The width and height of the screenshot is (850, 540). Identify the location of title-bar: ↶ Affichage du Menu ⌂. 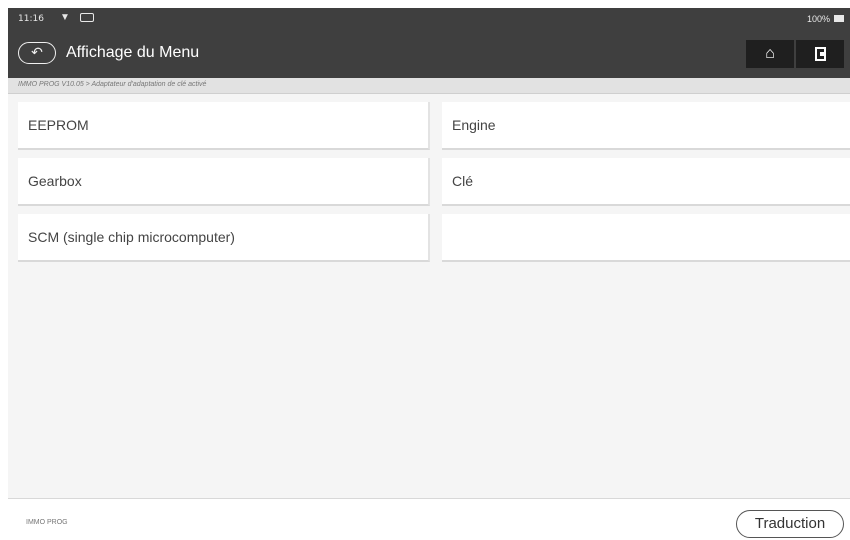
(429, 54).